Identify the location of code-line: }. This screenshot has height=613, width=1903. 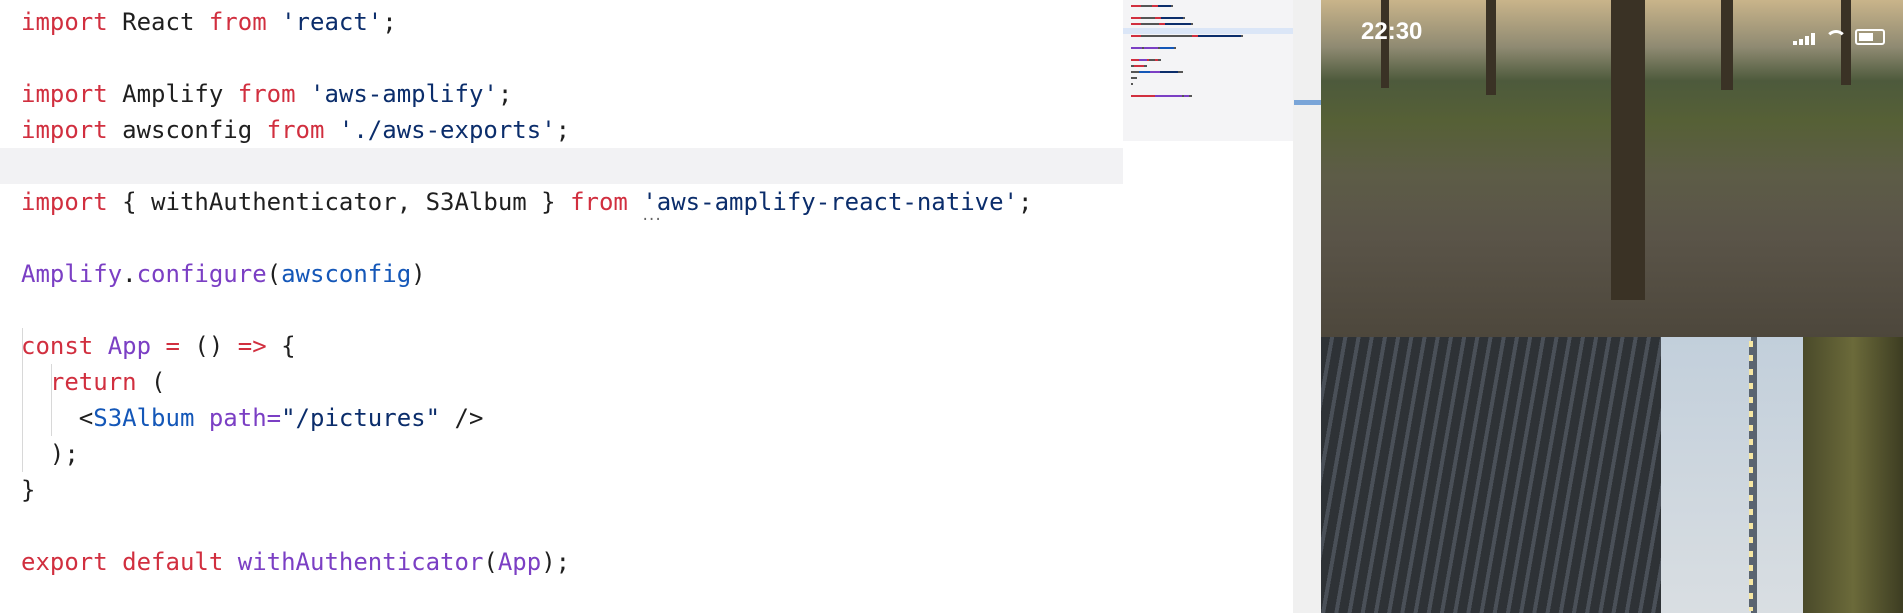
(572, 490).